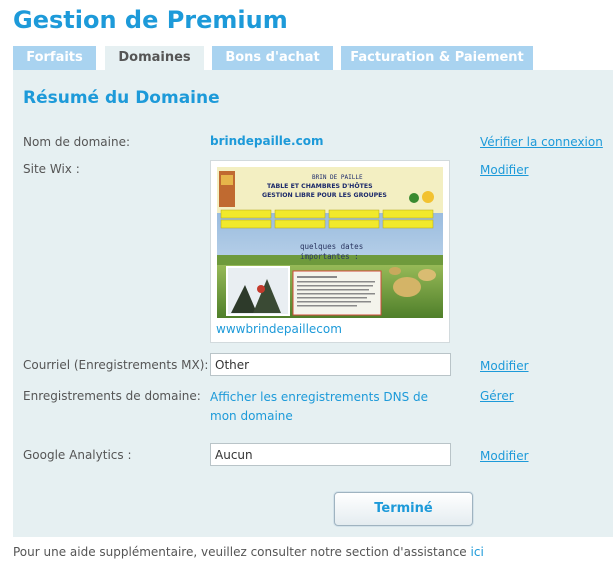 This screenshot has width=613, height=572. Describe the element at coordinates (324, 195) in the screenshot. I see `thumb-title-3: GESTION LIBRE POUR LES GROUPES` at that location.